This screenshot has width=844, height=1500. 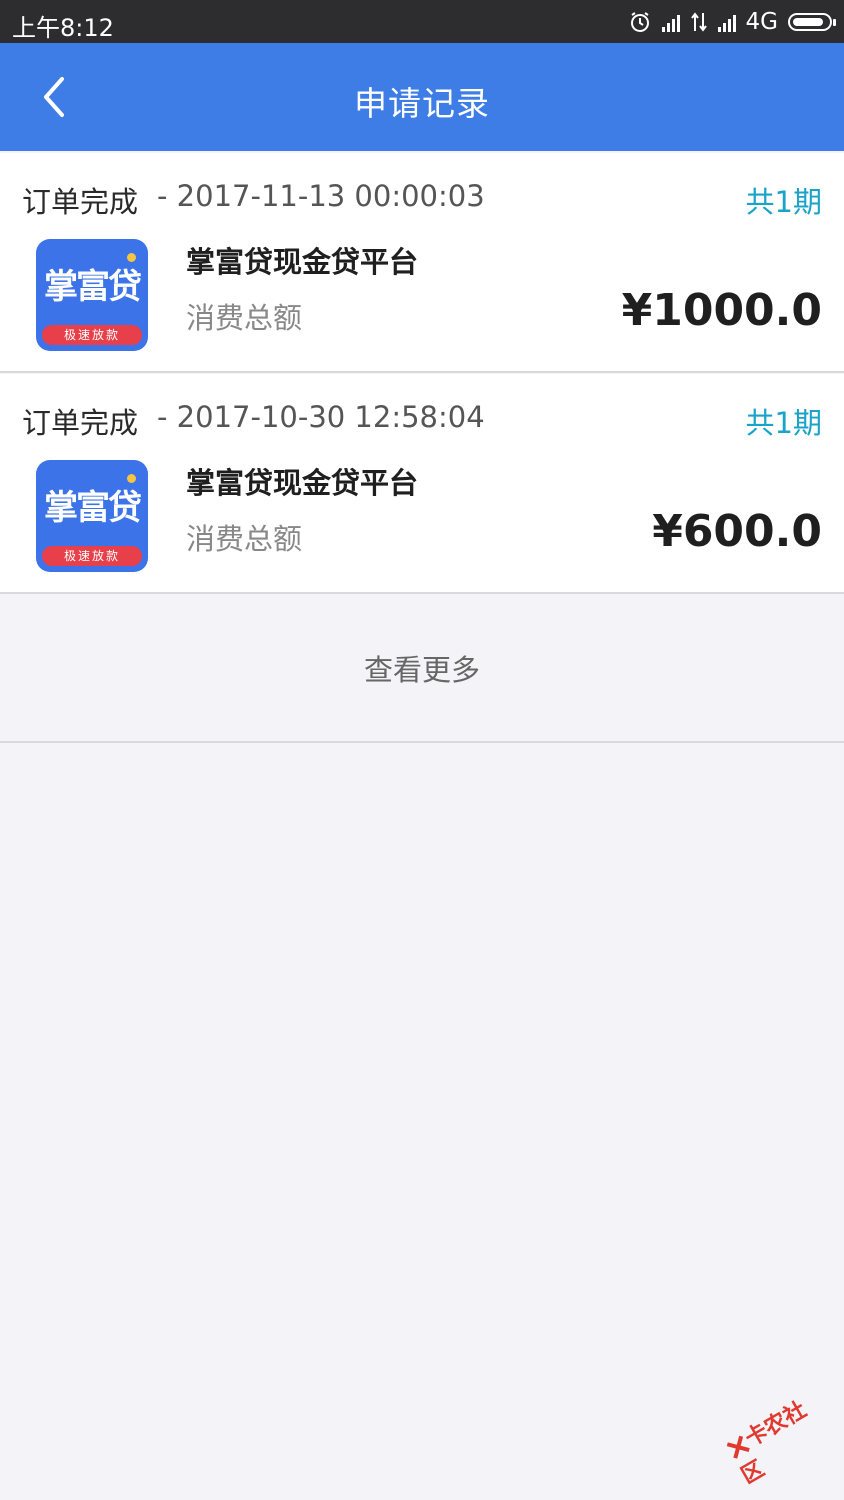 I want to click on alarm-icon, so click(x=639, y=22).